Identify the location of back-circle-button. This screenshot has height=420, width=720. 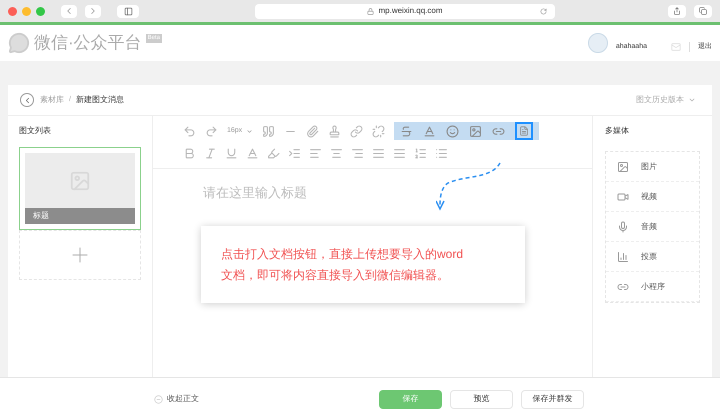
(27, 100).